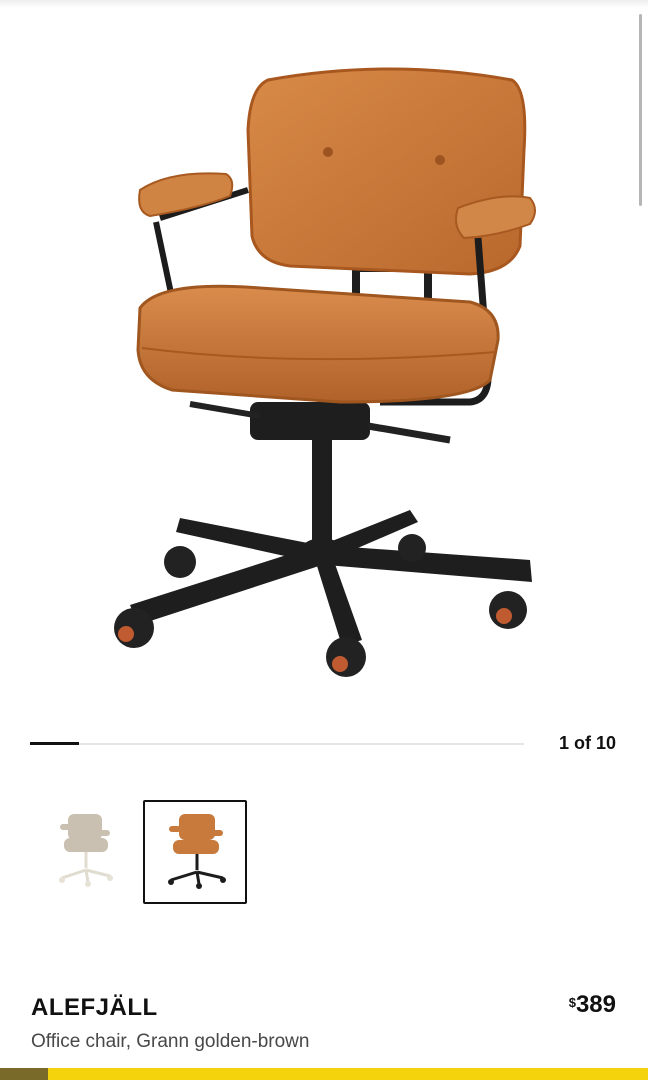  What do you see at coordinates (24, 1074) in the screenshot?
I see `bottom-bar-edge` at bounding box center [24, 1074].